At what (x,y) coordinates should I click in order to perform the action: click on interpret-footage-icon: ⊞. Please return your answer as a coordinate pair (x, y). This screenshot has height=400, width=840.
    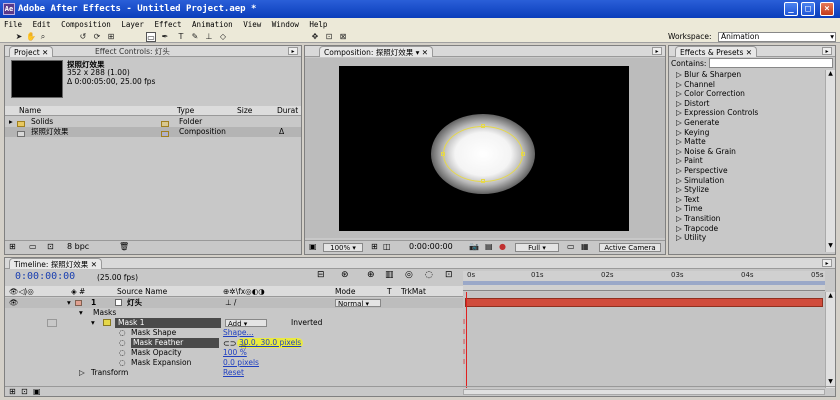
    Looking at the image, I should click on (12, 246).